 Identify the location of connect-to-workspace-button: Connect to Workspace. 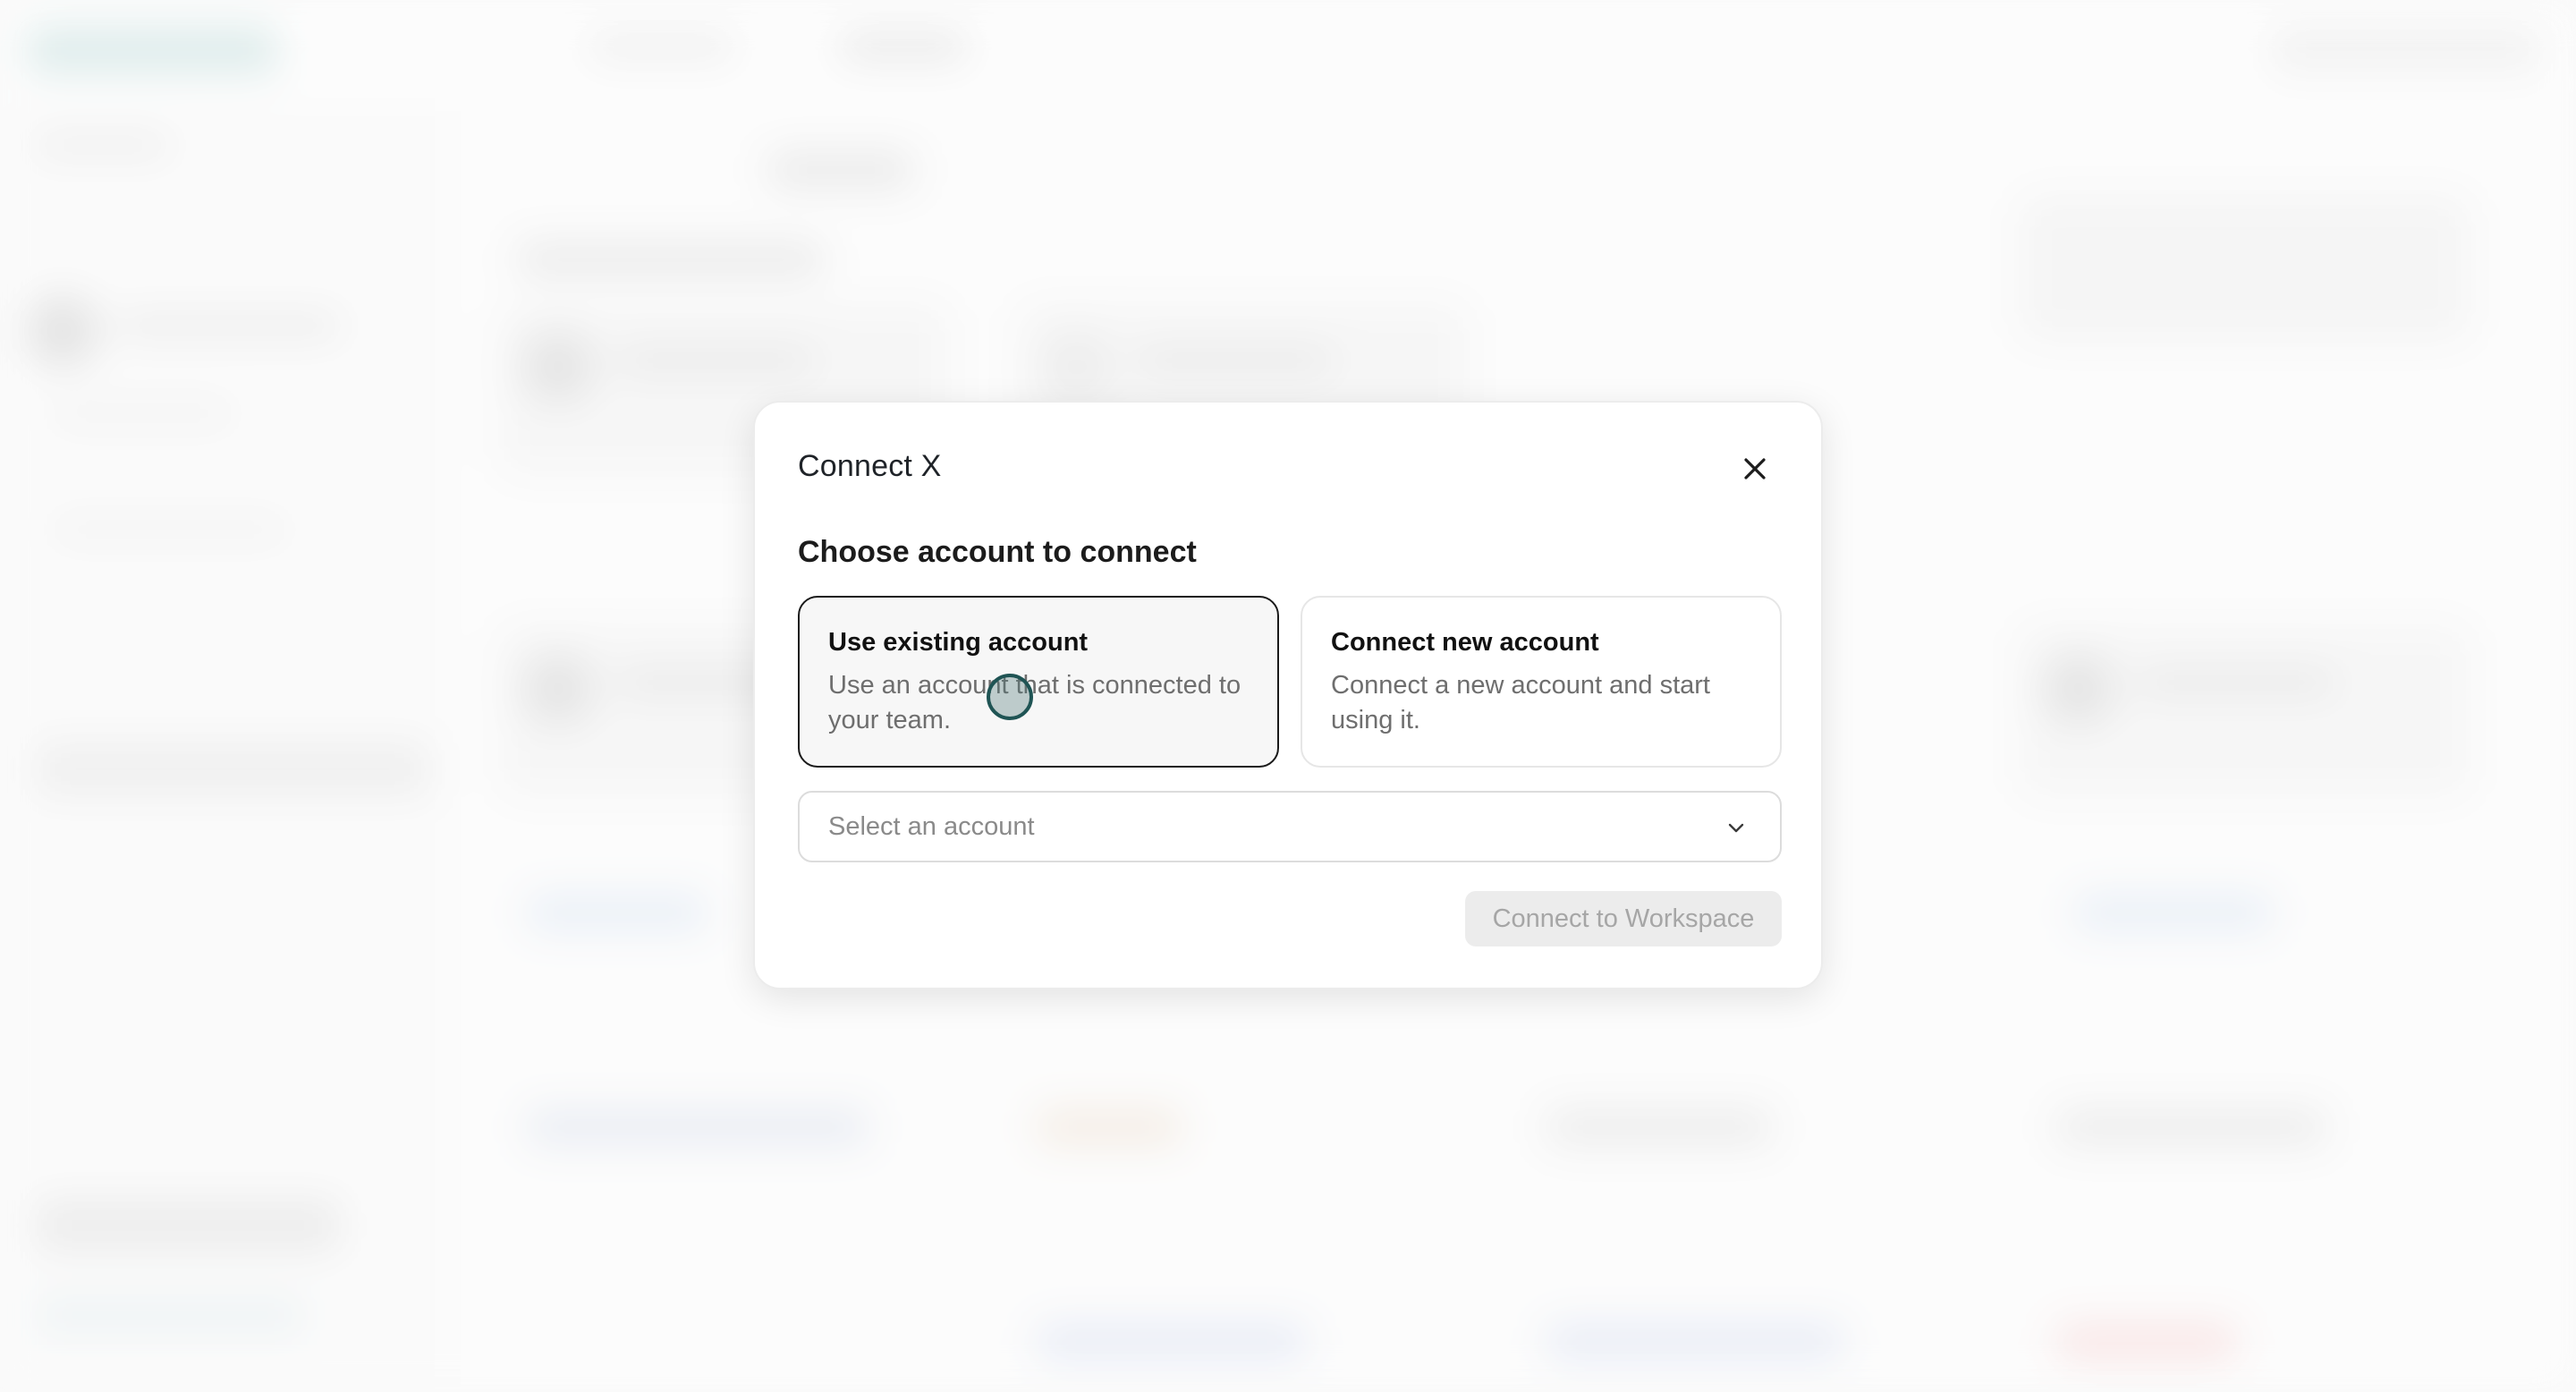
(1623, 918).